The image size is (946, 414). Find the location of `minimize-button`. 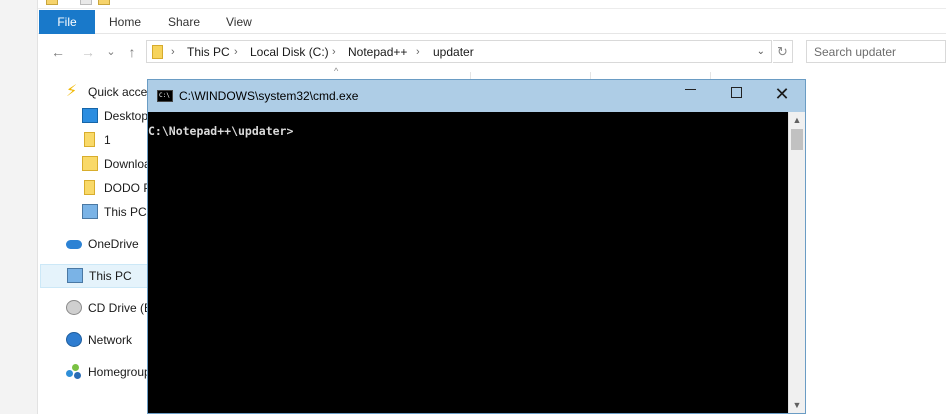

minimize-button is located at coordinates (690, 95).